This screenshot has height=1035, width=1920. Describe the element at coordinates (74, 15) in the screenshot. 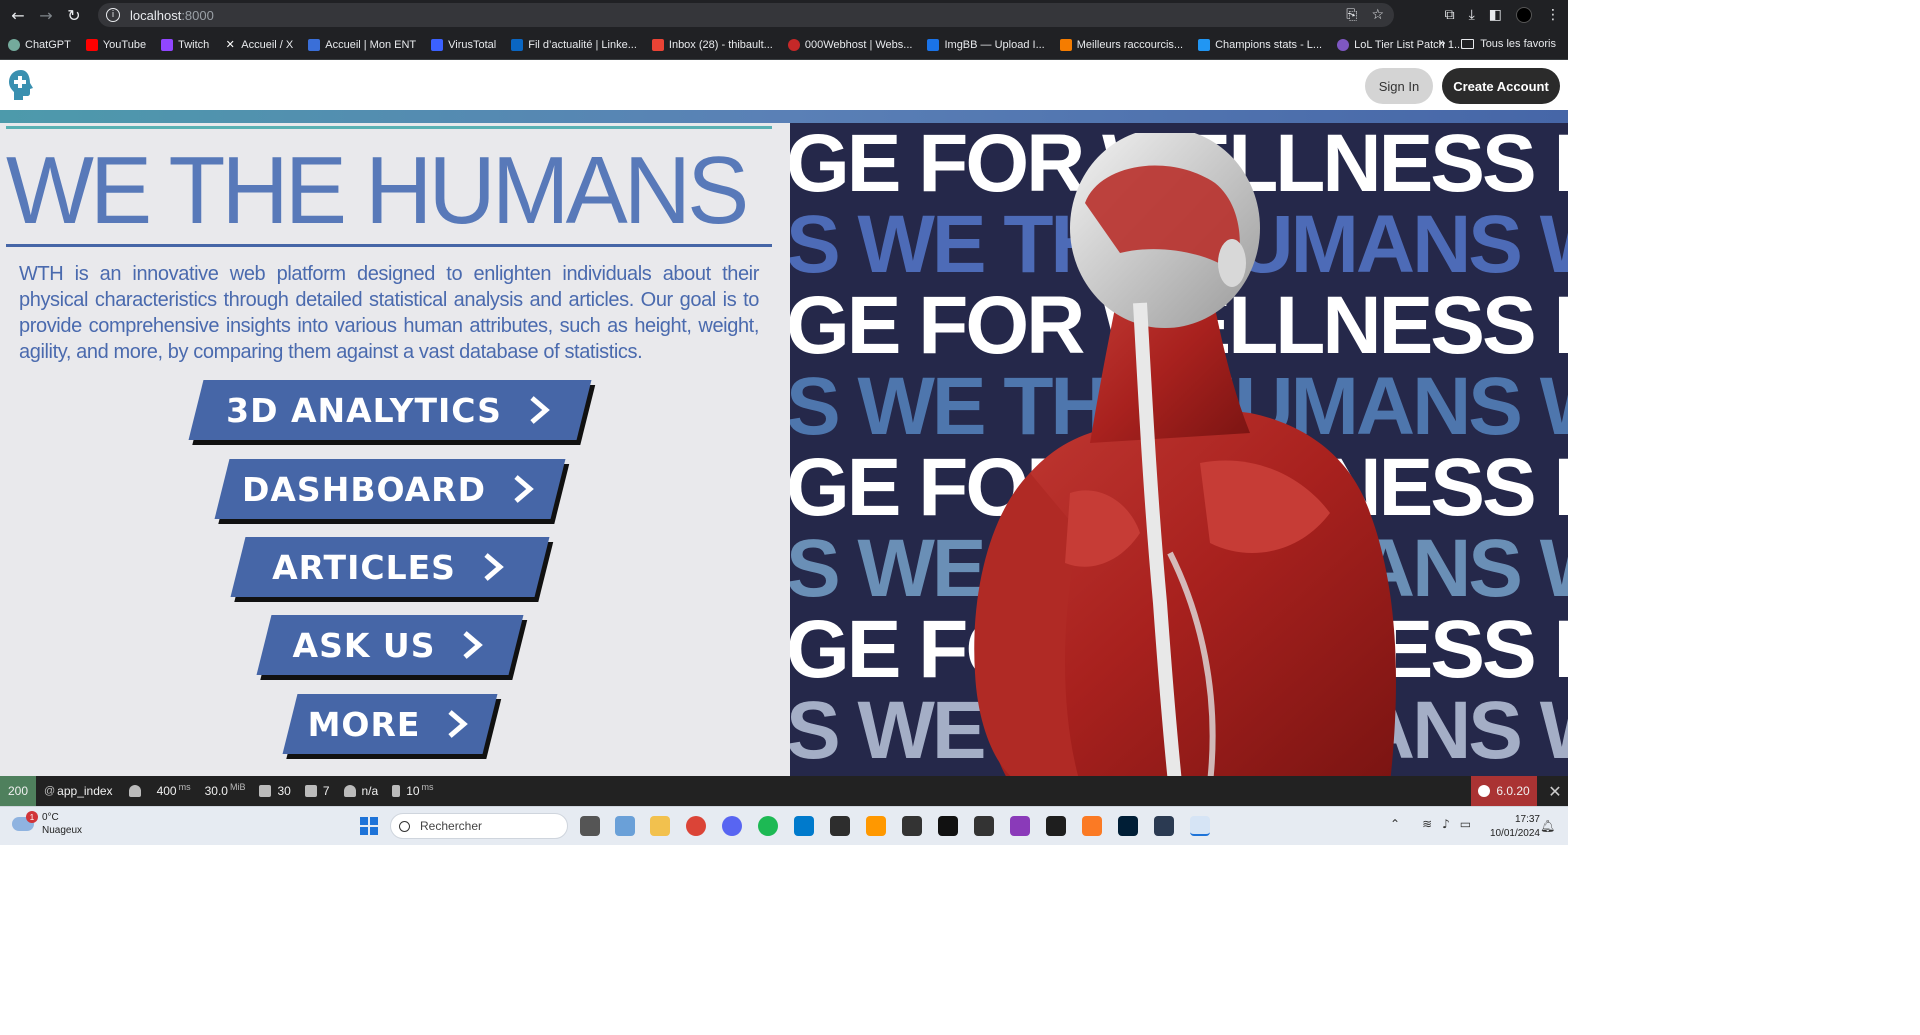

I see `reload-icon: ↻` at that location.